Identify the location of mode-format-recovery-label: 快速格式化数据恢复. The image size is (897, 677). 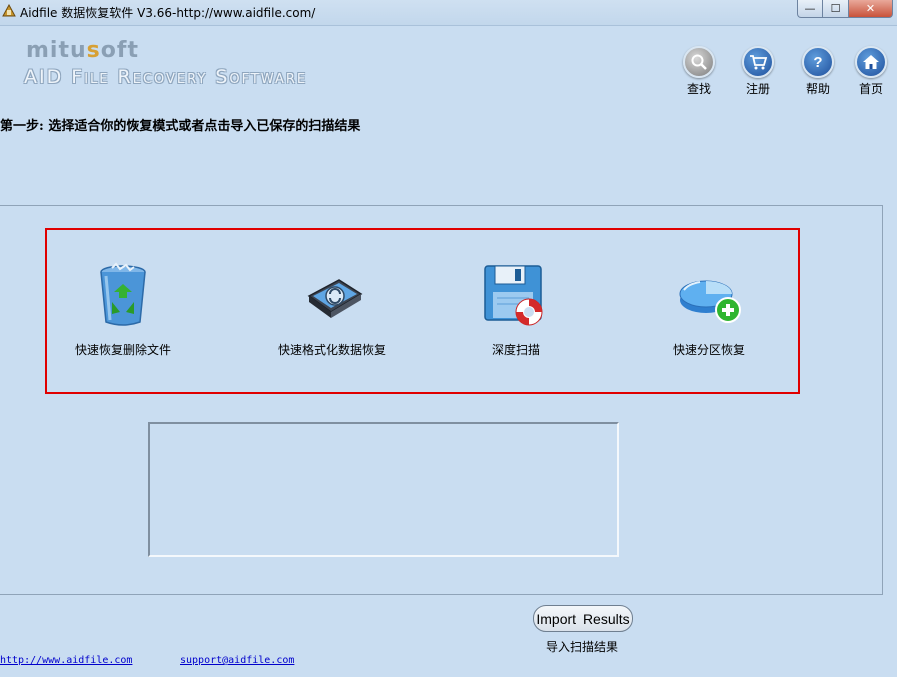
(332, 350).